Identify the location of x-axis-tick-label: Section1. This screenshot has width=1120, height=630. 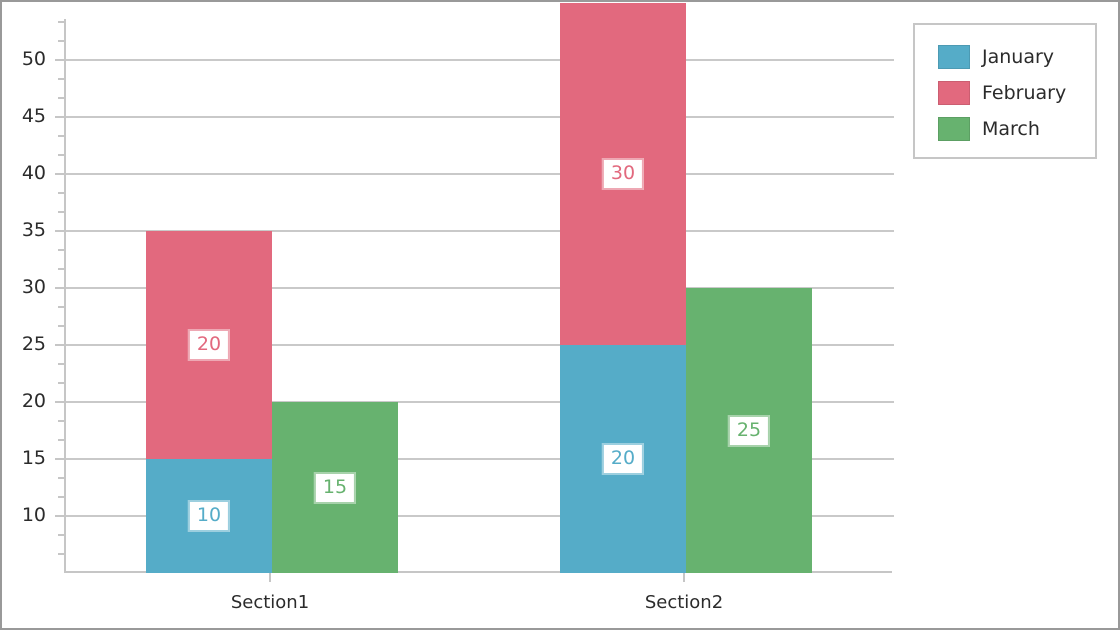
(270, 602).